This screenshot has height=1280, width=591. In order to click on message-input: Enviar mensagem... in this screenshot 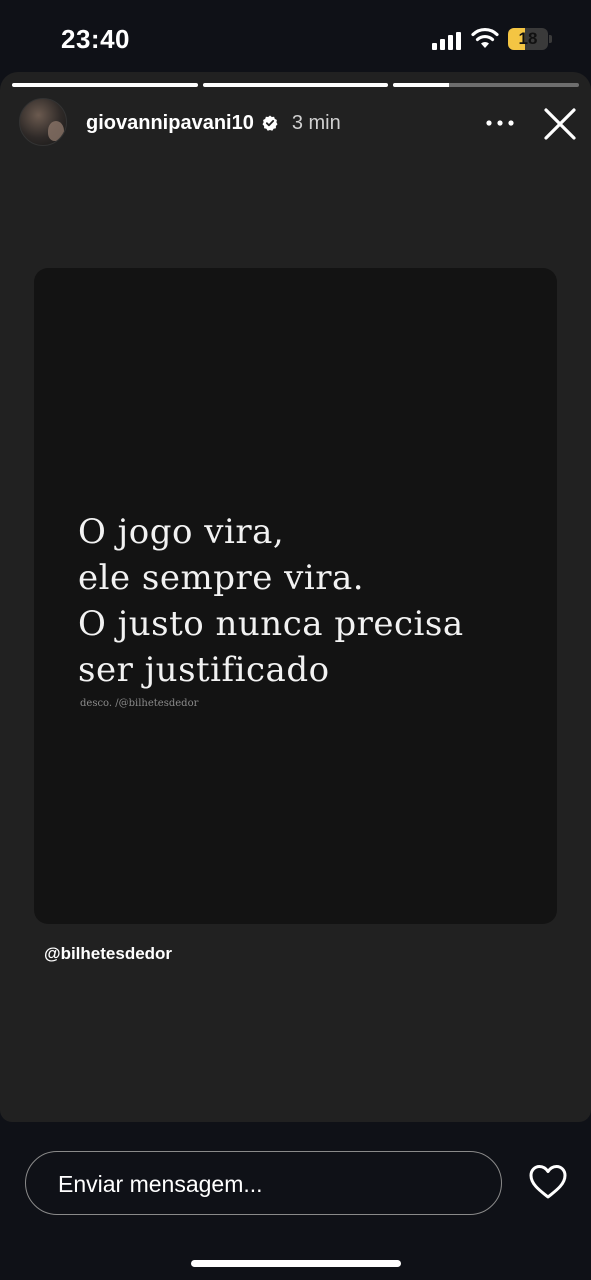, I will do `click(263, 1183)`.